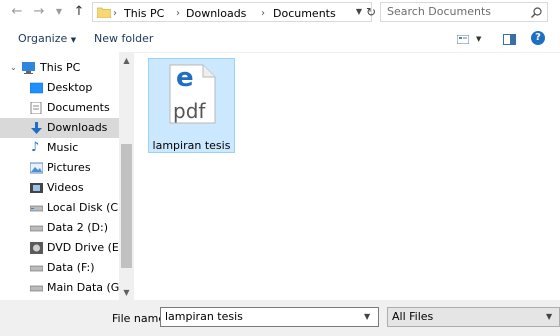 The height and width of the screenshot is (336, 560). I want to click on nav-label: Documents, so click(78, 107).